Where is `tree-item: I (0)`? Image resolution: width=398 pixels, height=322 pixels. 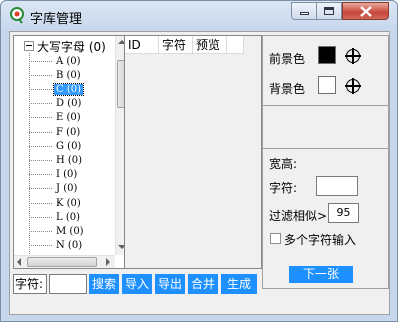
tree-item: I (0) is located at coordinates (54, 175).